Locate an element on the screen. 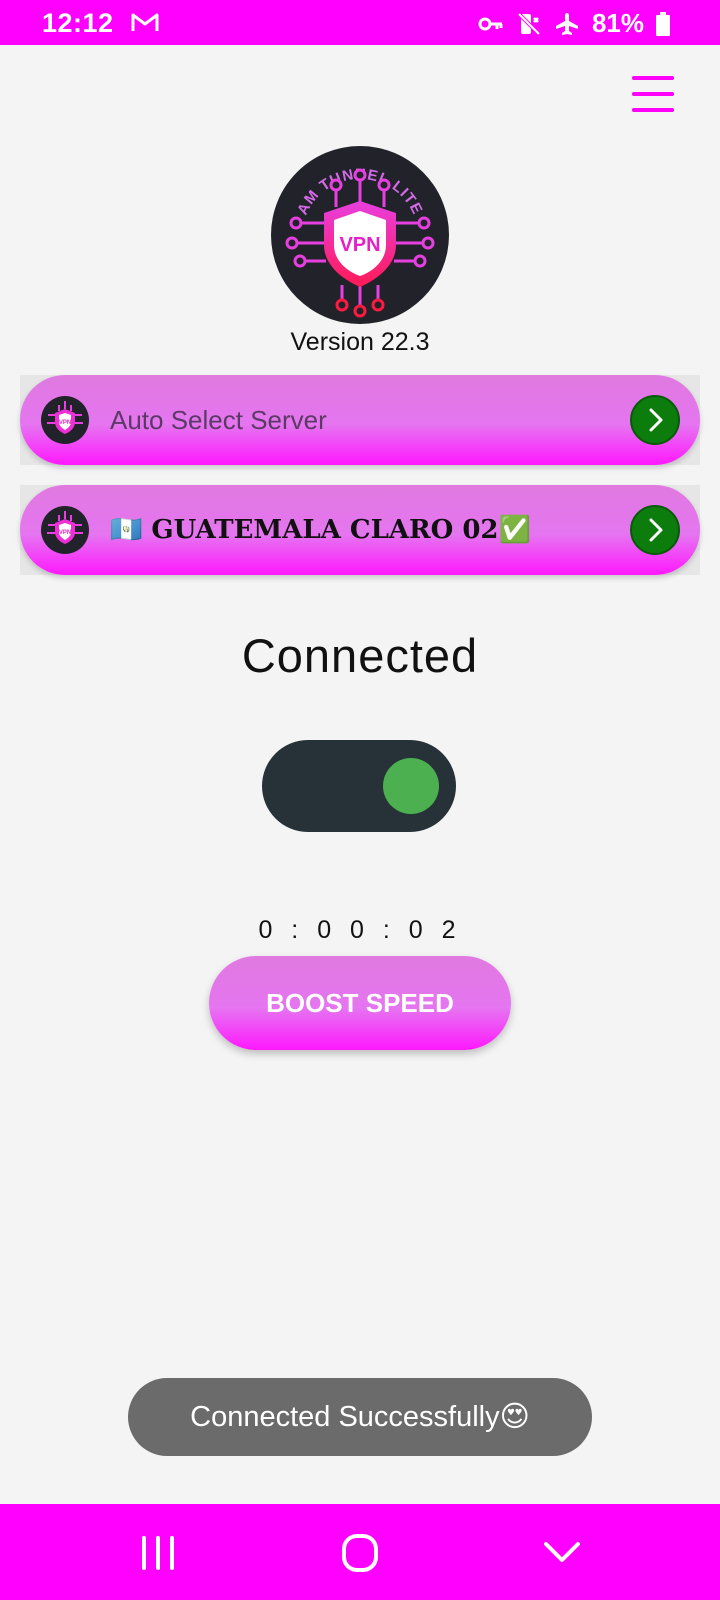  server-row-selected: VPN 🇬🇹 GUATEMALA CLARO 02✅ is located at coordinates (360, 530).